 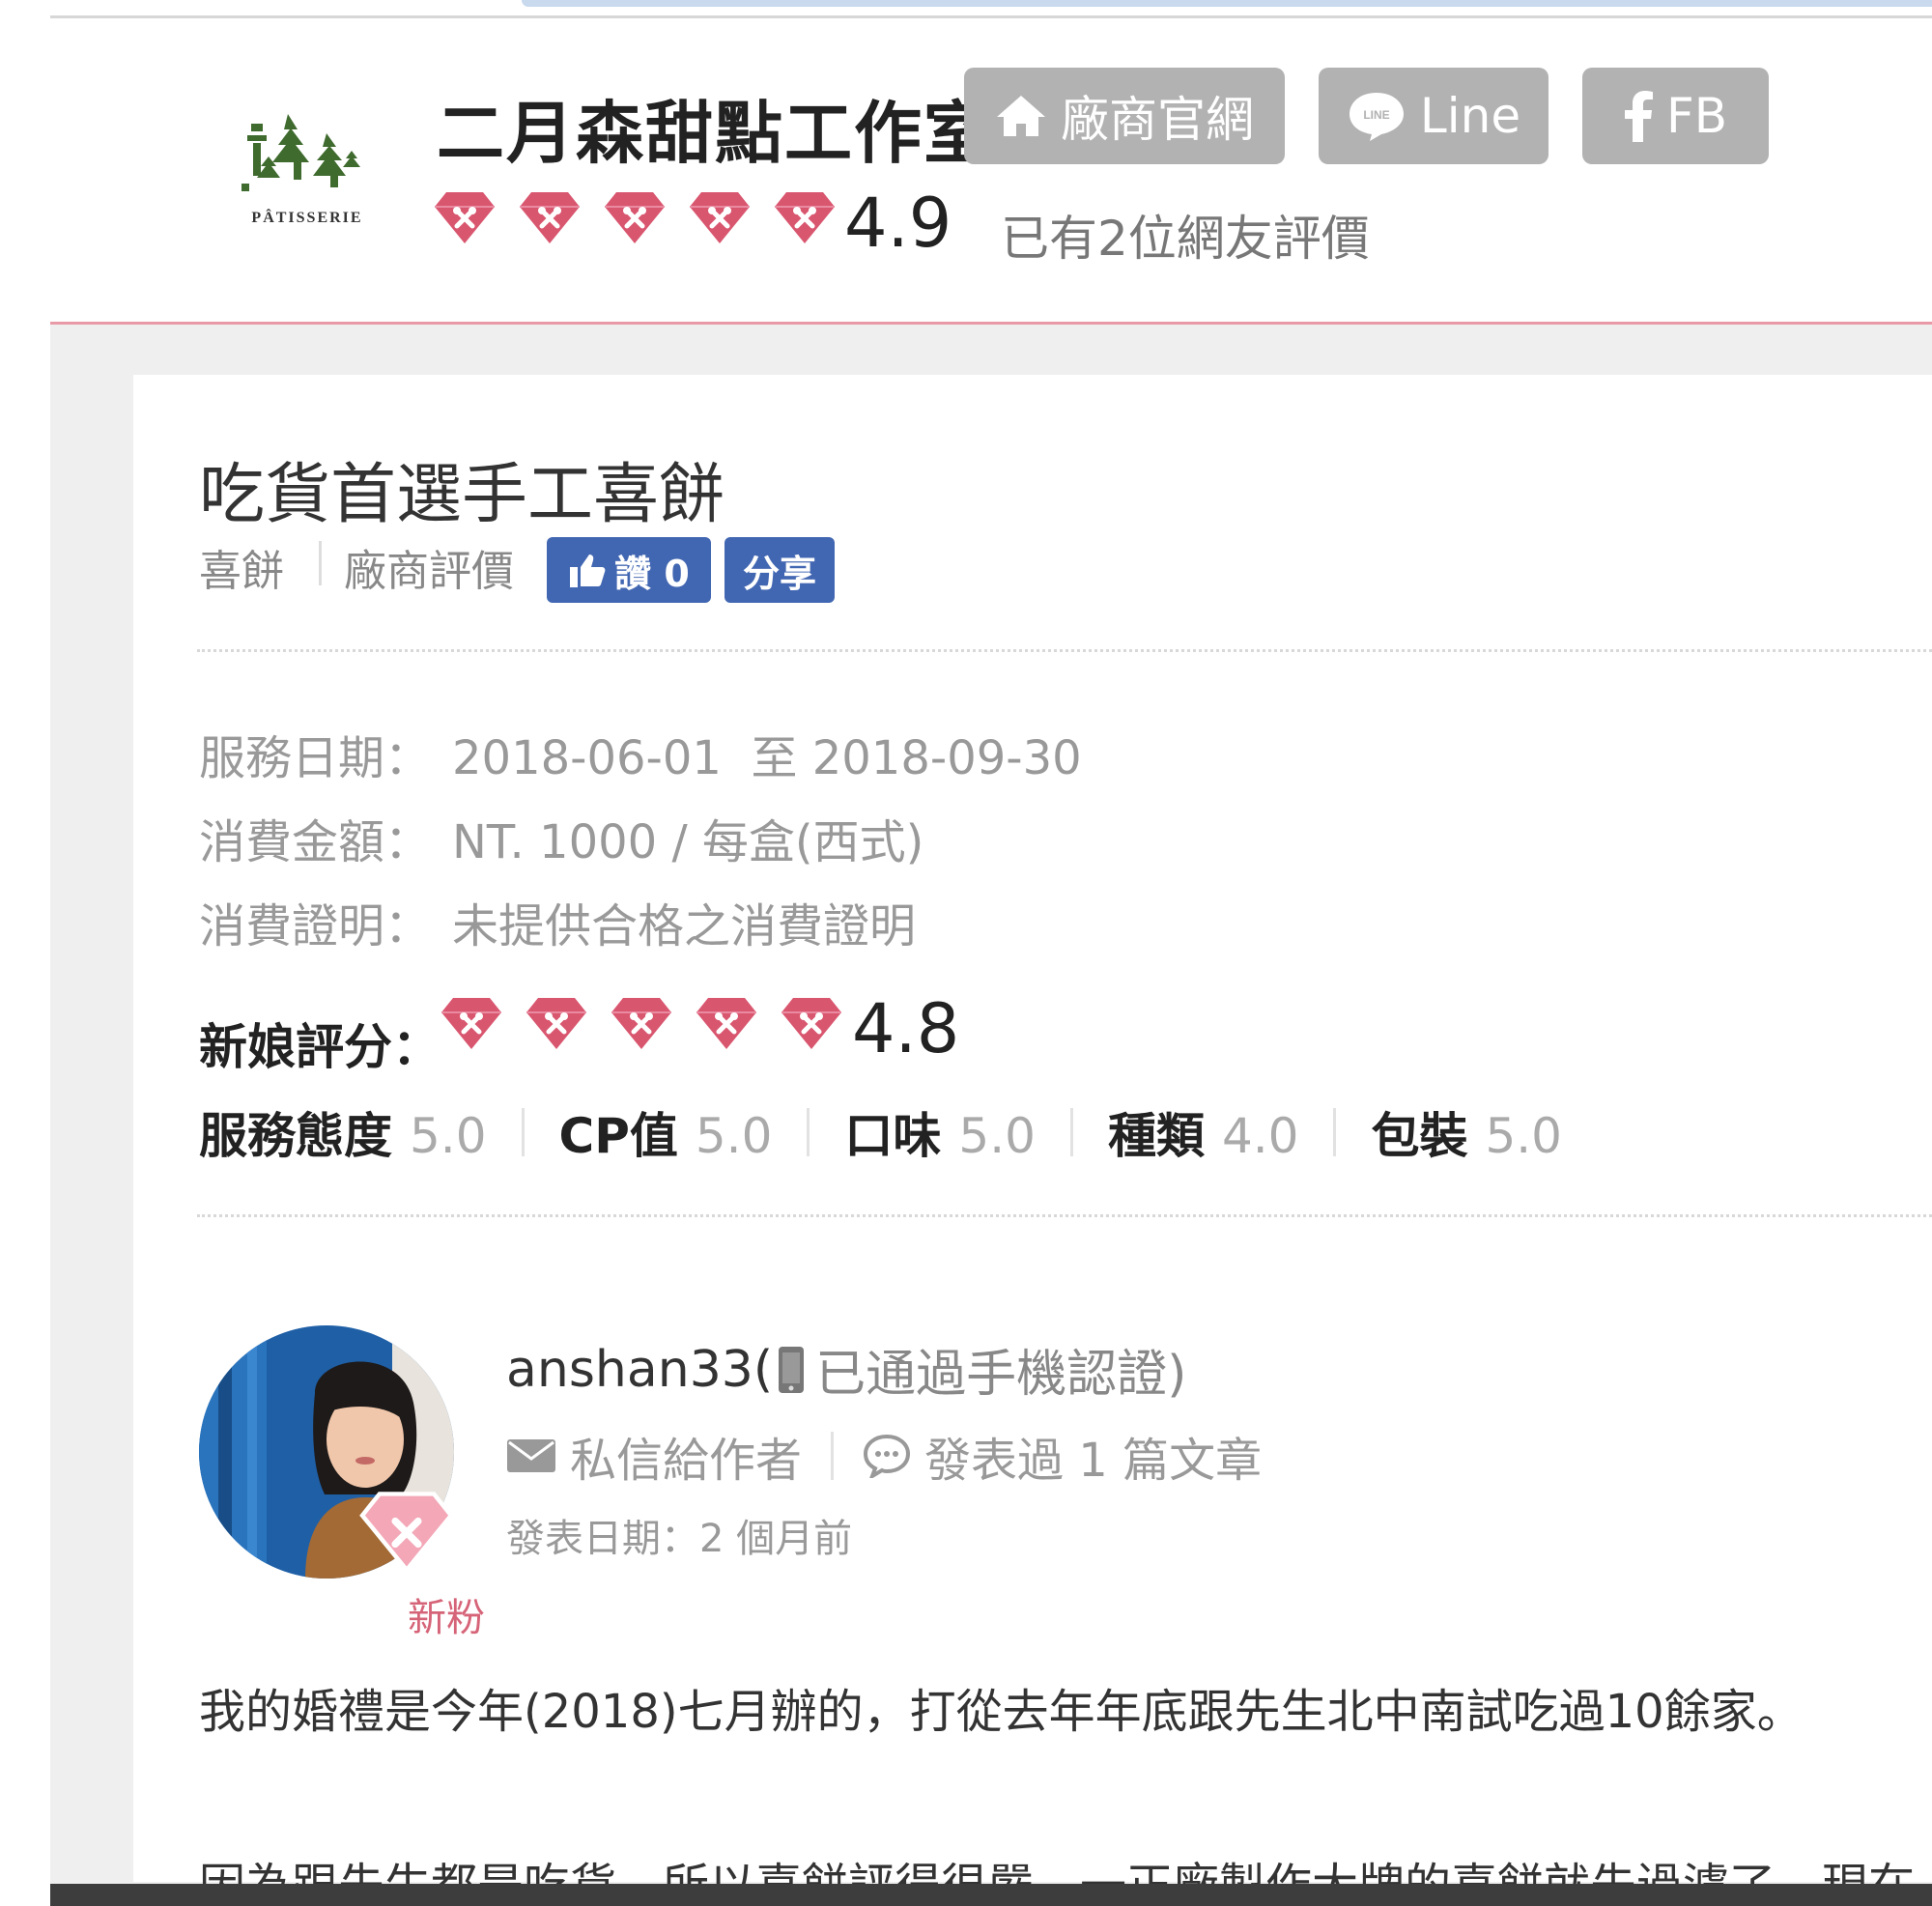 I want to click on author-name-line: anshan33( 已通過手機認證), so click(x=846, y=1369).